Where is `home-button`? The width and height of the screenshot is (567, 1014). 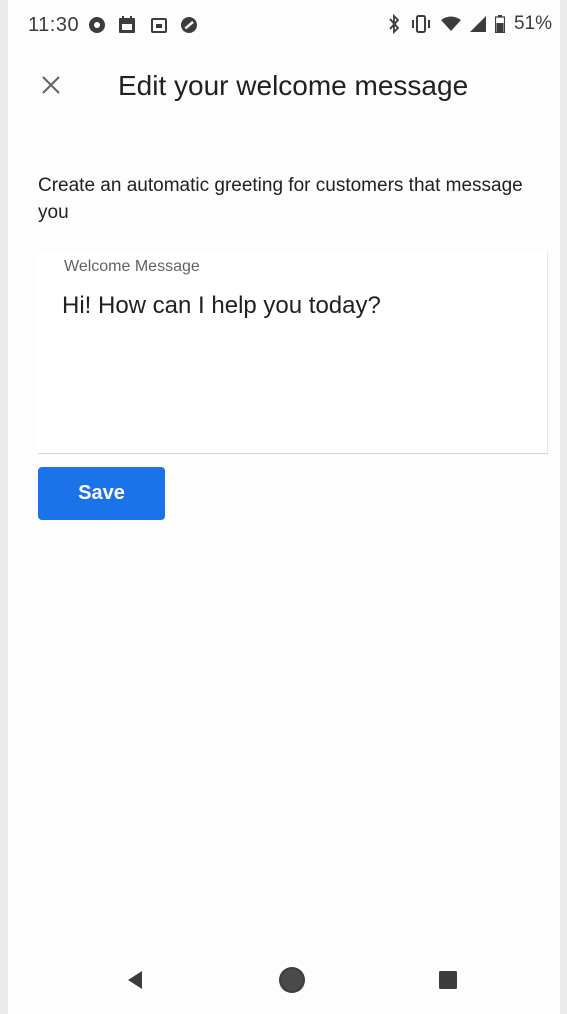 home-button is located at coordinates (292, 980).